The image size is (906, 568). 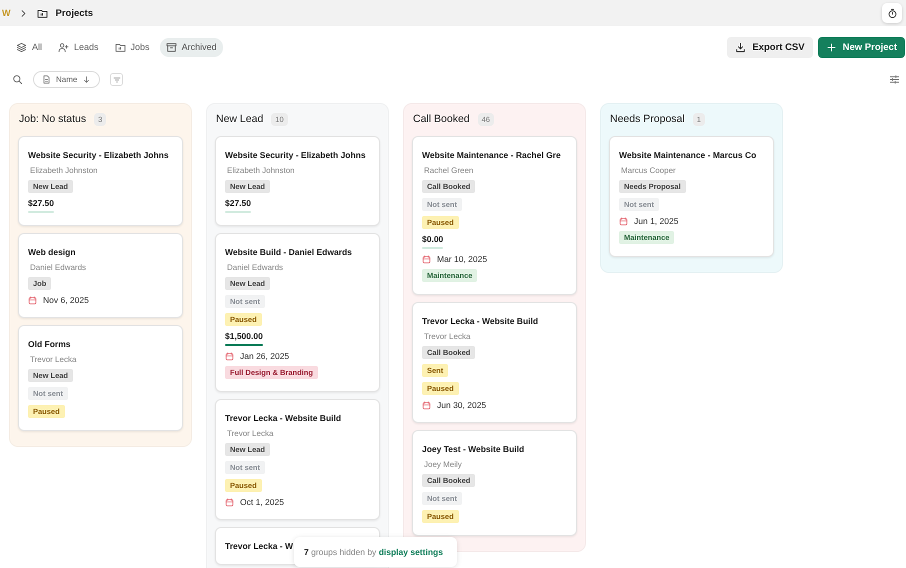 I want to click on client-name: Joey Meily, so click(x=442, y=464).